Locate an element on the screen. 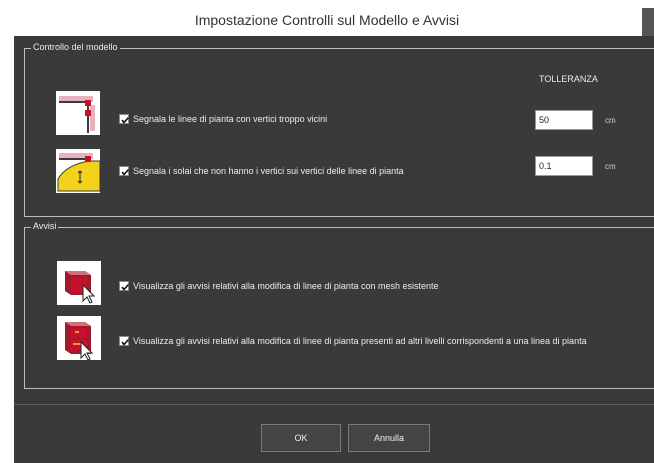 Image resolution: width=654 pixels, height=463 pixels. tolerance-header: TOLLERANZA is located at coordinates (568, 79).